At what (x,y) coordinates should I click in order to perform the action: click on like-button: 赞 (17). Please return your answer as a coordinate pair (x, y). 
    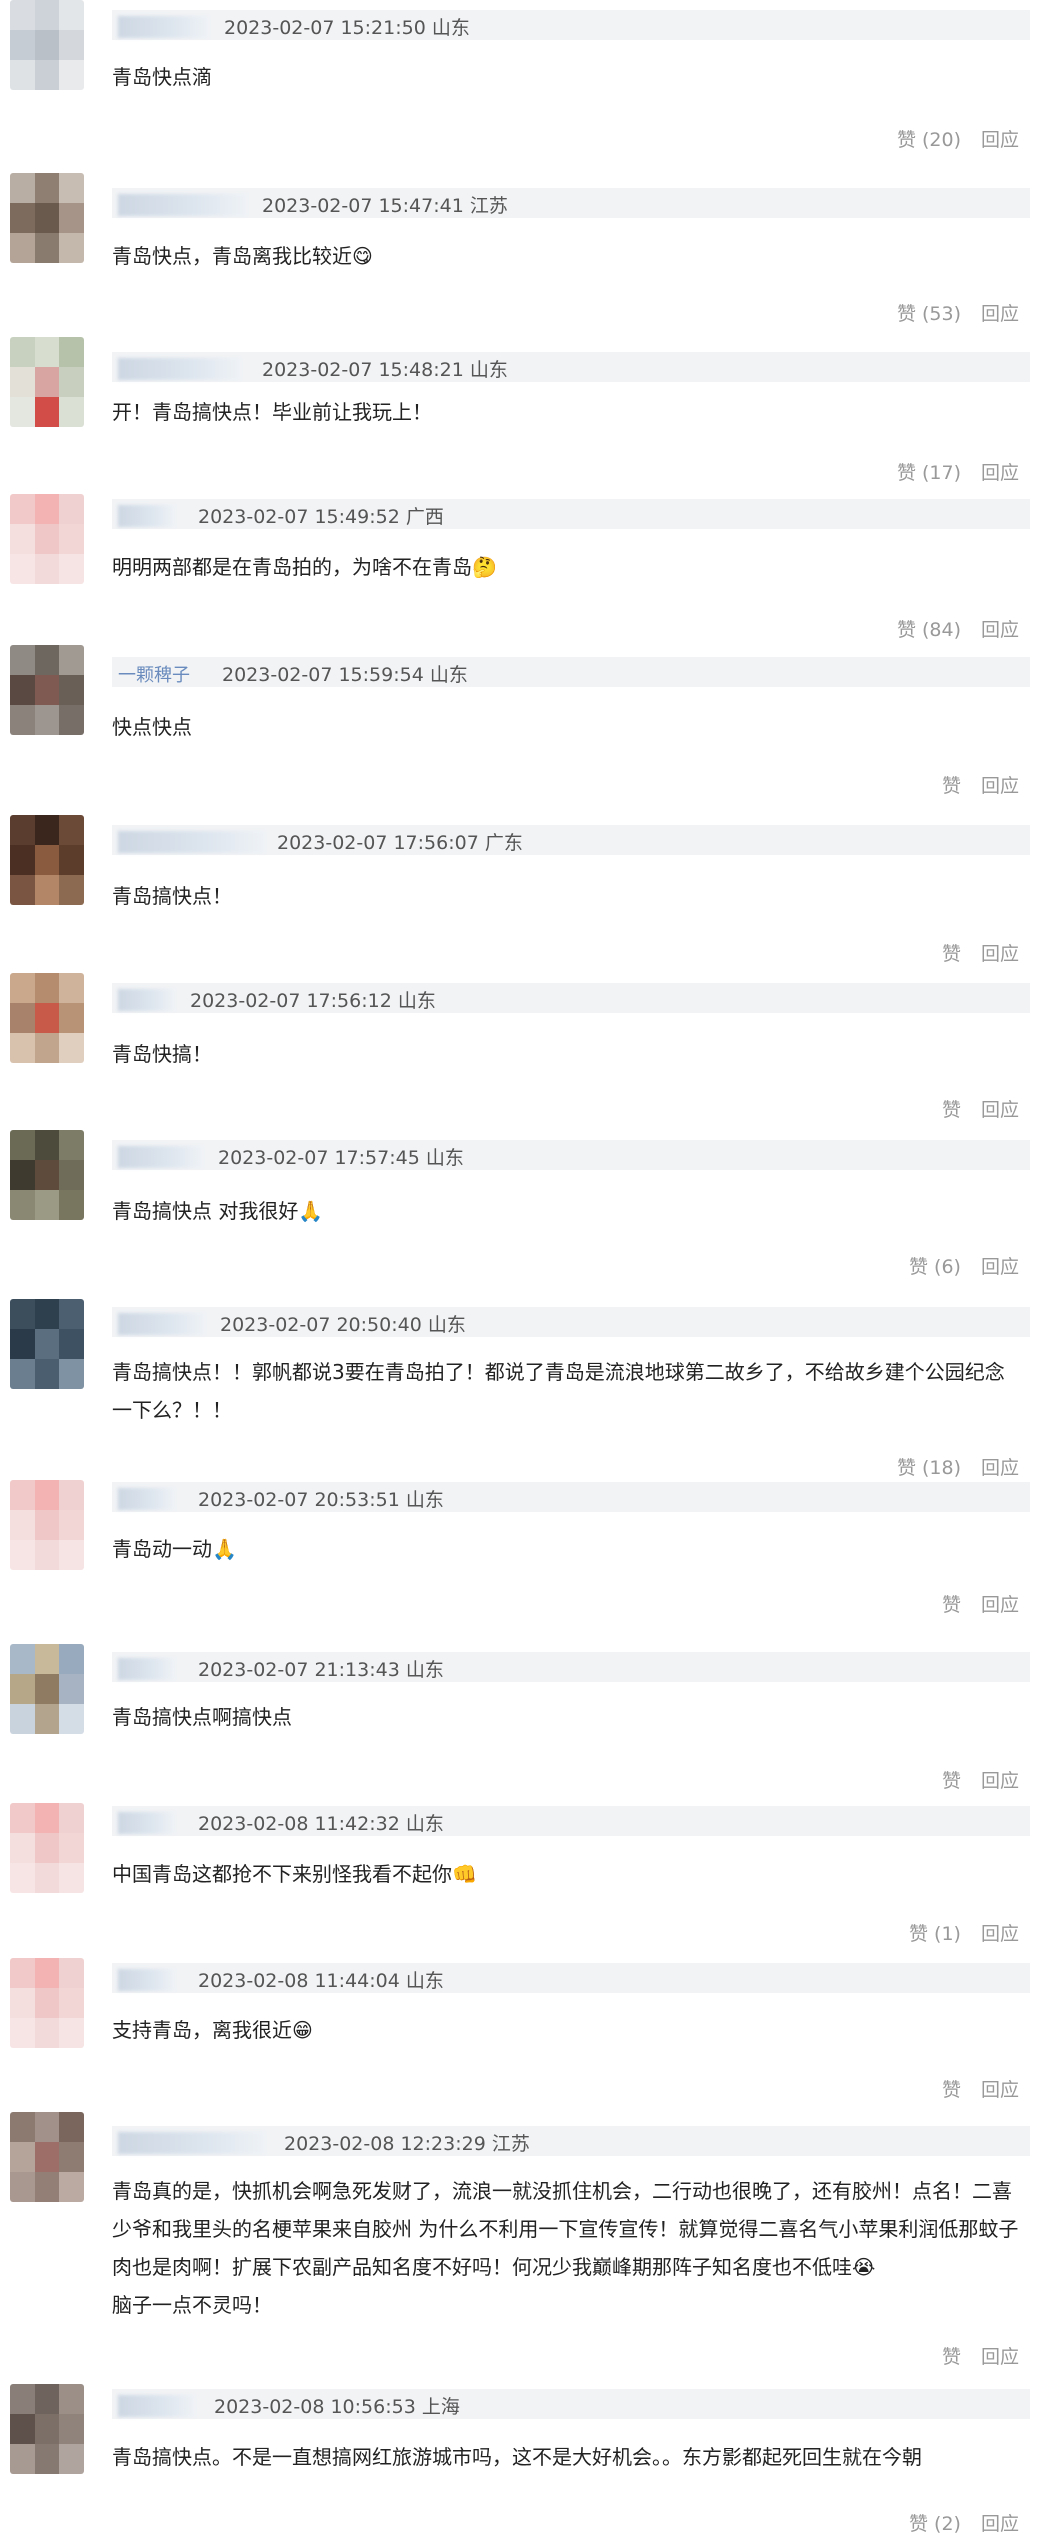
    Looking at the image, I should click on (929, 473).